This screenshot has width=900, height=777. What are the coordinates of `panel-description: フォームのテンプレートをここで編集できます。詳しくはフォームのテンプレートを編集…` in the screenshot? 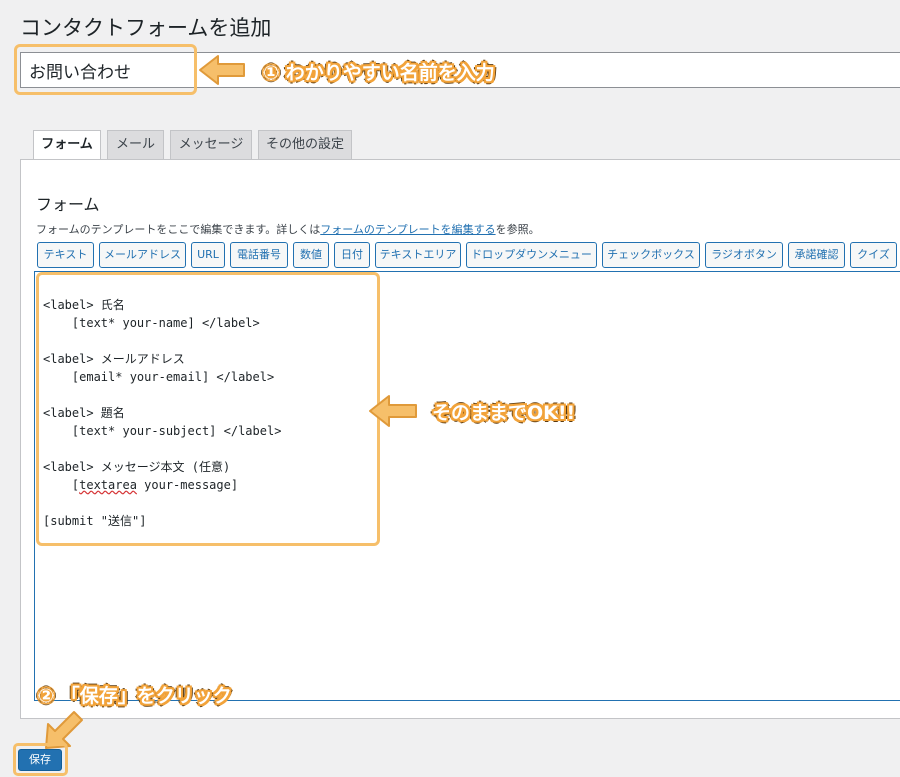 It's located at (288, 229).